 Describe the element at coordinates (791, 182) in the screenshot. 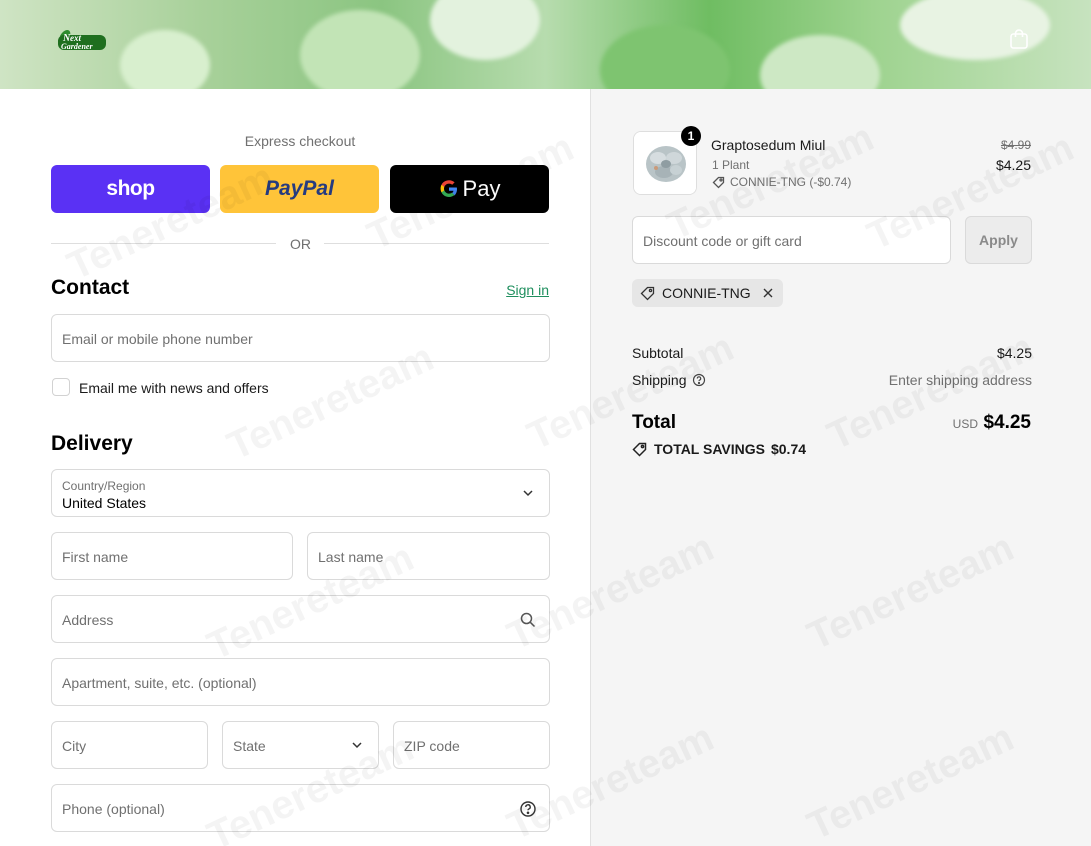

I see `product-discount-text: CONNIE-TNG (-$0.74)` at that location.